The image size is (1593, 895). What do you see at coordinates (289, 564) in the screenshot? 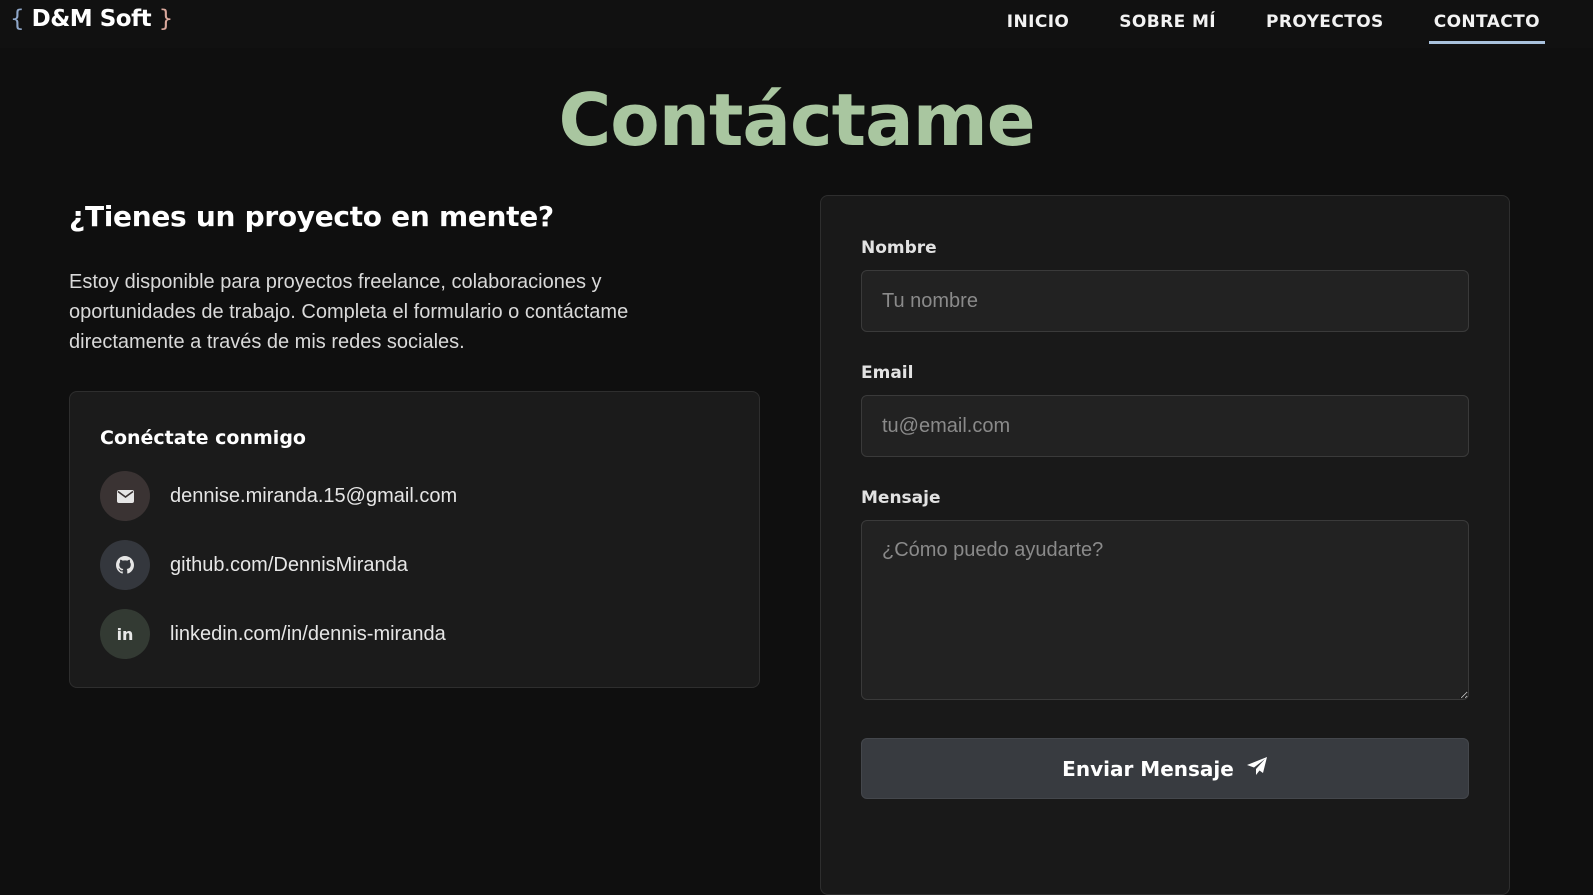
I see `contact-github-text: github.com/DennisMiranda` at bounding box center [289, 564].